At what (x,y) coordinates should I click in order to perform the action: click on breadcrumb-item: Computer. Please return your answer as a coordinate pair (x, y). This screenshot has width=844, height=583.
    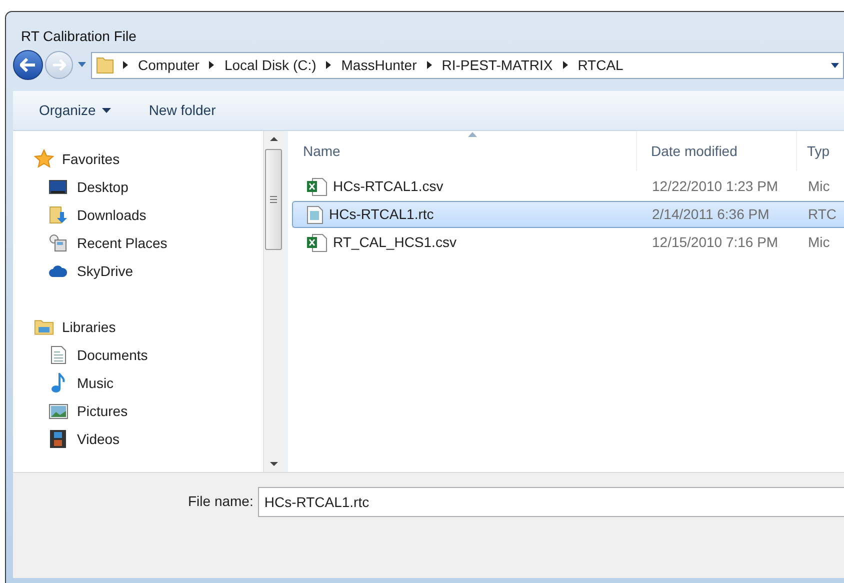
    Looking at the image, I should click on (169, 65).